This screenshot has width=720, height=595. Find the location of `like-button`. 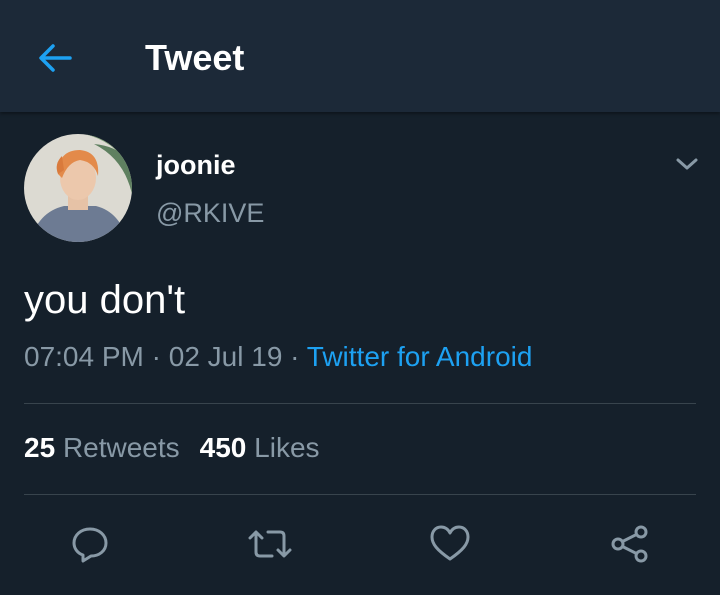

like-button is located at coordinates (450, 544).